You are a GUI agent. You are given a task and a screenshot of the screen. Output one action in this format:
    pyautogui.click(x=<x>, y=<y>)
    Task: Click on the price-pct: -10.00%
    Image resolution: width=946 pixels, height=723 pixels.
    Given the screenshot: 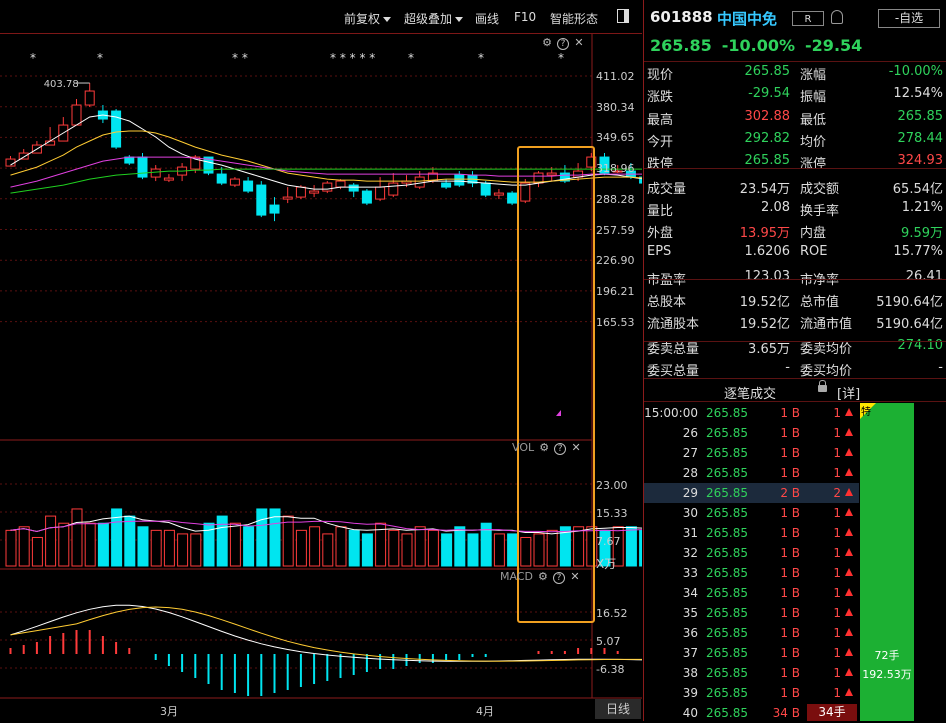 What is the action you would take?
    pyautogui.click(x=758, y=45)
    